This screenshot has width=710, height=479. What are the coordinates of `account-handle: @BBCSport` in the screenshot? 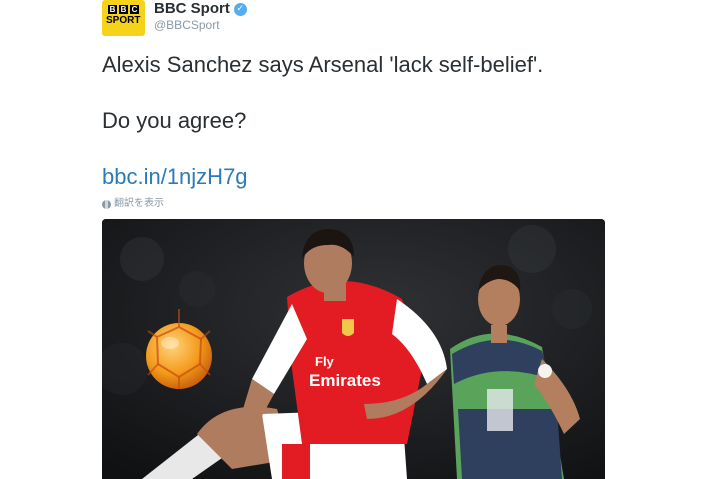 It's located at (187, 25).